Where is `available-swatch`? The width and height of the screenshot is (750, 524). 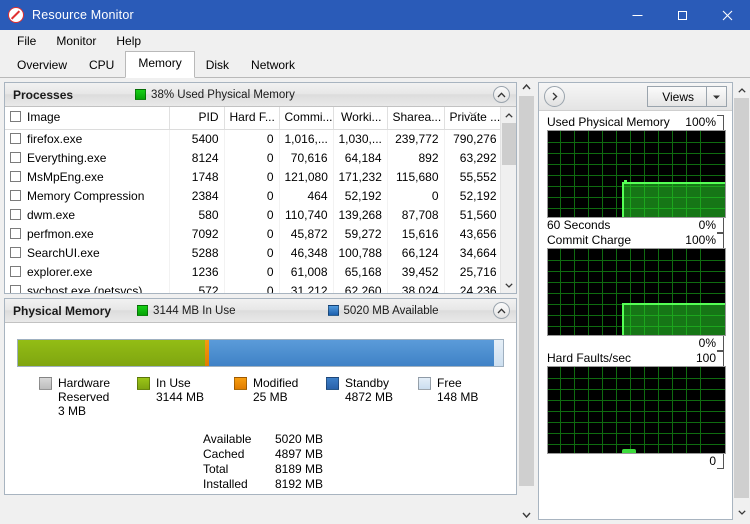
available-swatch is located at coordinates (333, 310).